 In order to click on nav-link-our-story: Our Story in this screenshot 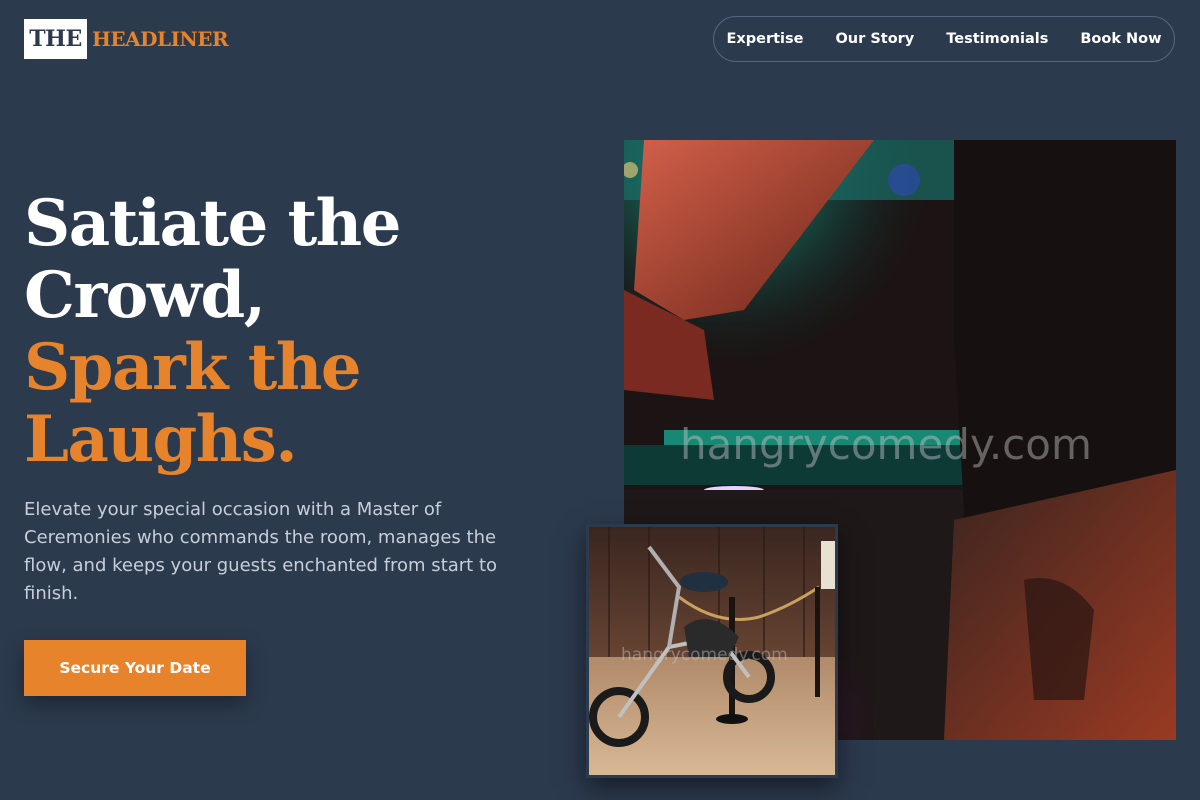, I will do `click(874, 39)`.